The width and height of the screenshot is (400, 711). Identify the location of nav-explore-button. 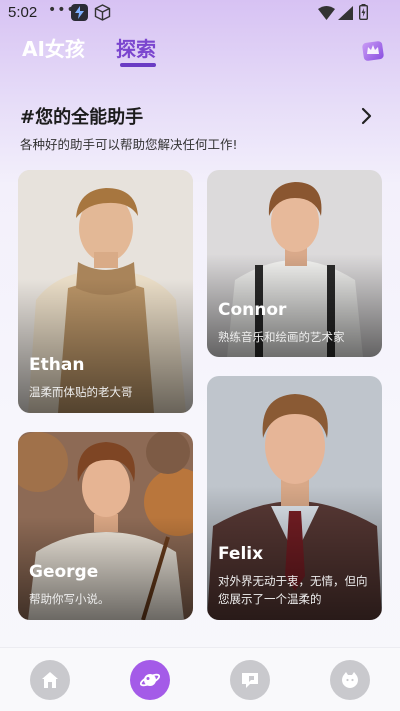
(150, 680).